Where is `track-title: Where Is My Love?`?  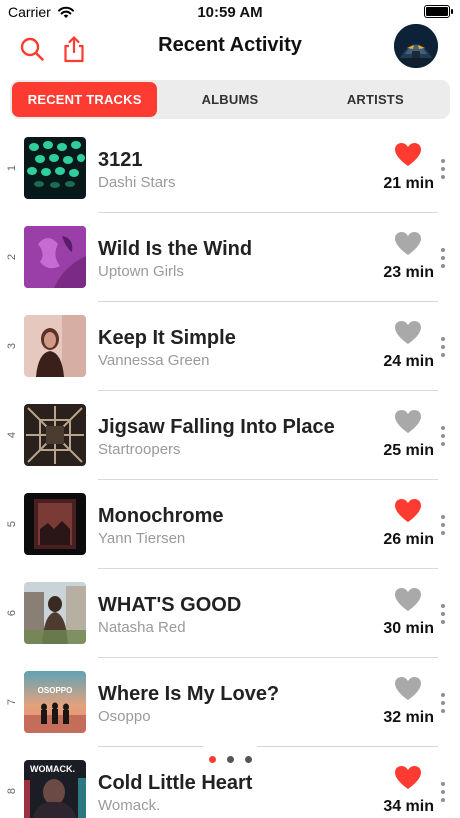
track-title: Where Is My Love? is located at coordinates (189, 694).